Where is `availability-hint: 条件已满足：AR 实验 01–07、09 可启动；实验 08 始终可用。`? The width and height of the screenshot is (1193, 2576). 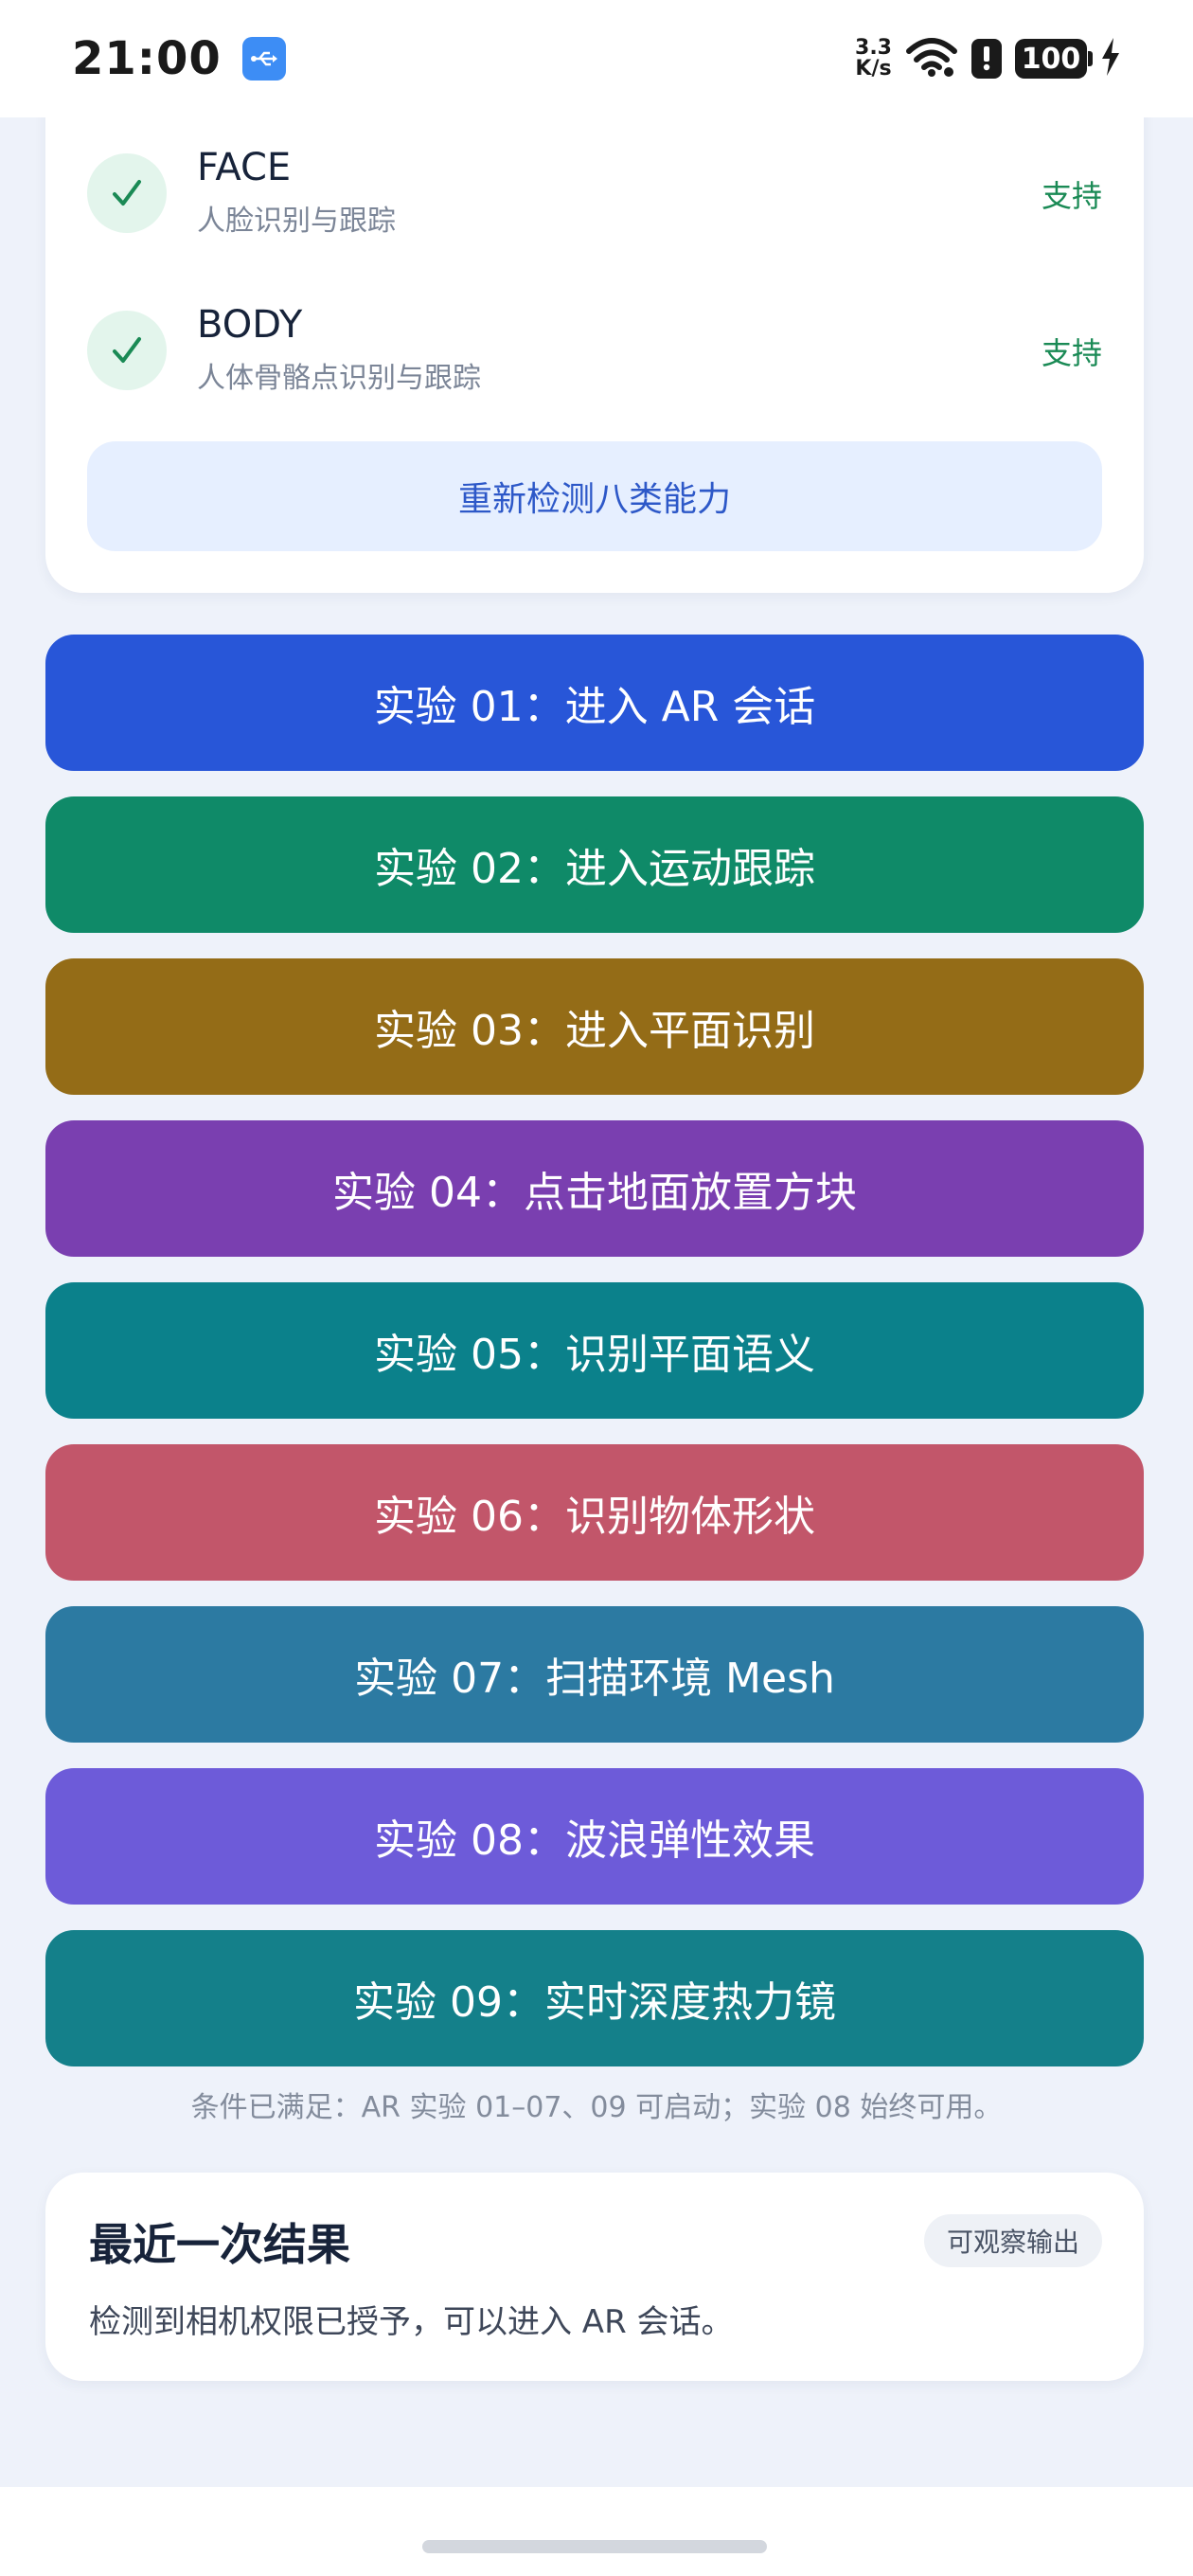 availability-hint: 条件已满足：AR 实验 01–07、09 可启动；实验 08 始终可用。 is located at coordinates (596, 2107).